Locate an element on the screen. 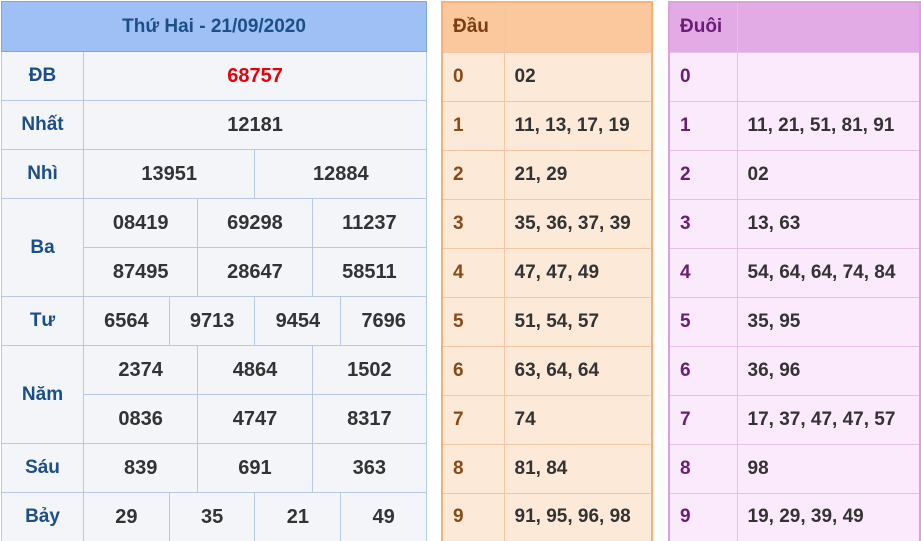  special-prize-number: 68757 is located at coordinates (255, 76).